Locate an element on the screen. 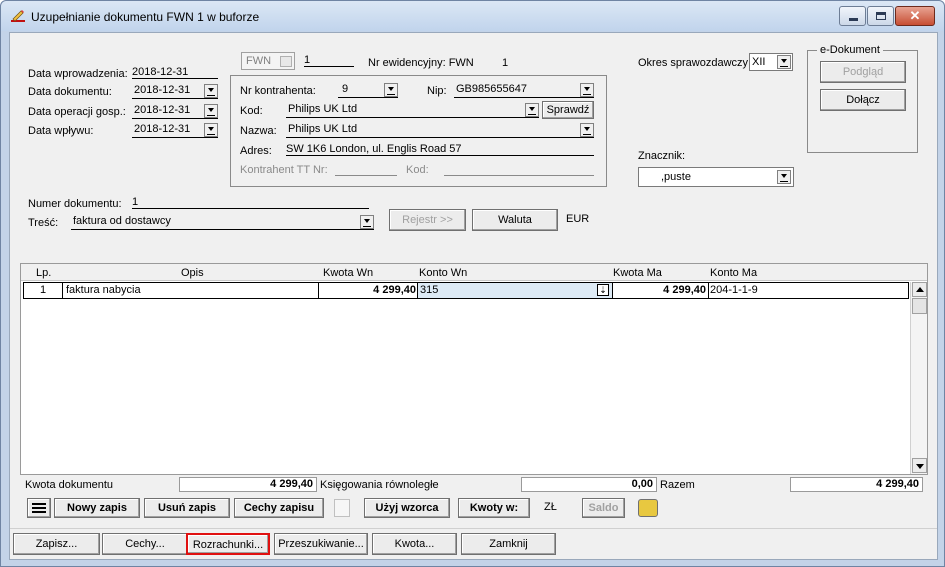 The width and height of the screenshot is (945, 567). table-scrollbar is located at coordinates (918, 378).